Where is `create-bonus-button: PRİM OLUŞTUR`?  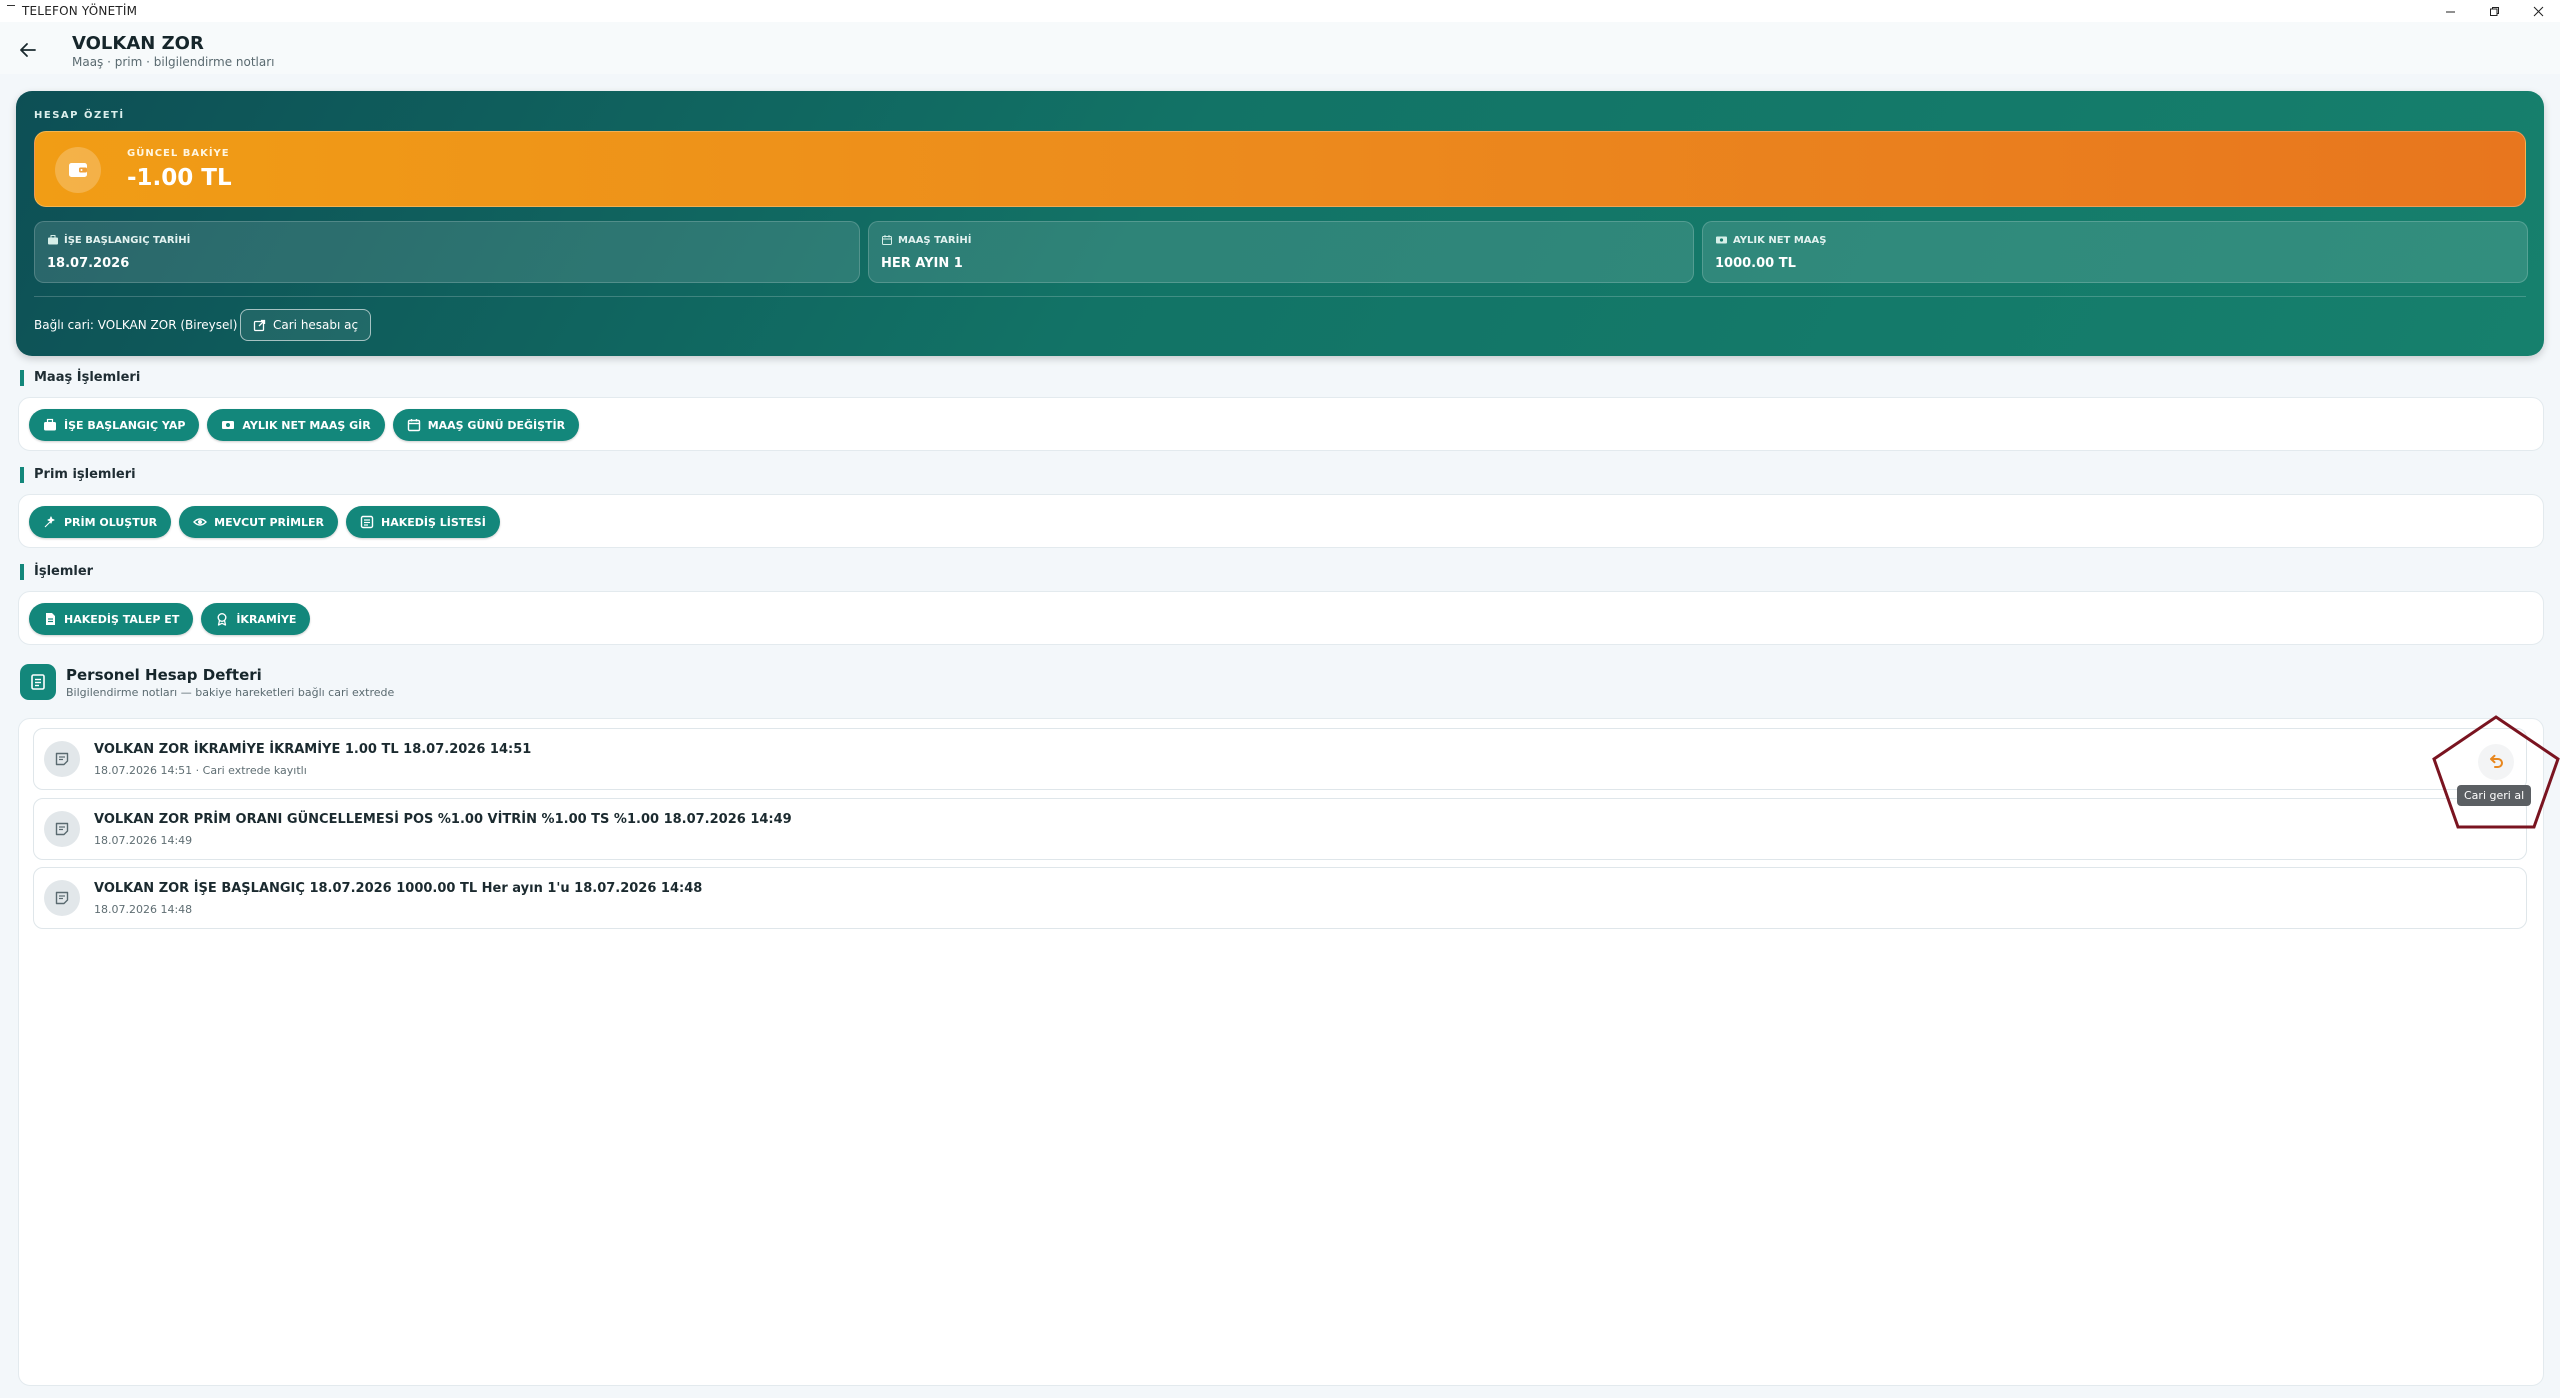 create-bonus-button: PRİM OLUŞTUR is located at coordinates (100, 522).